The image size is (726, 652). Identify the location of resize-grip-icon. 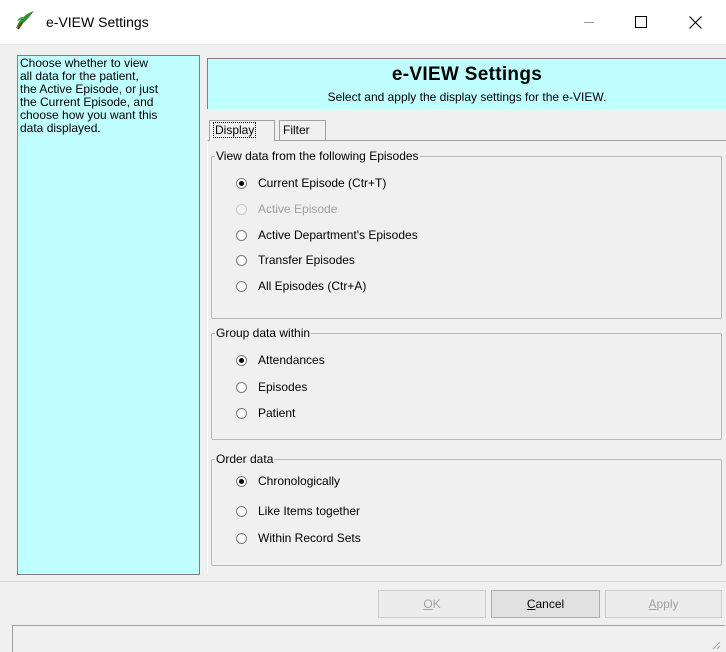
(716, 645).